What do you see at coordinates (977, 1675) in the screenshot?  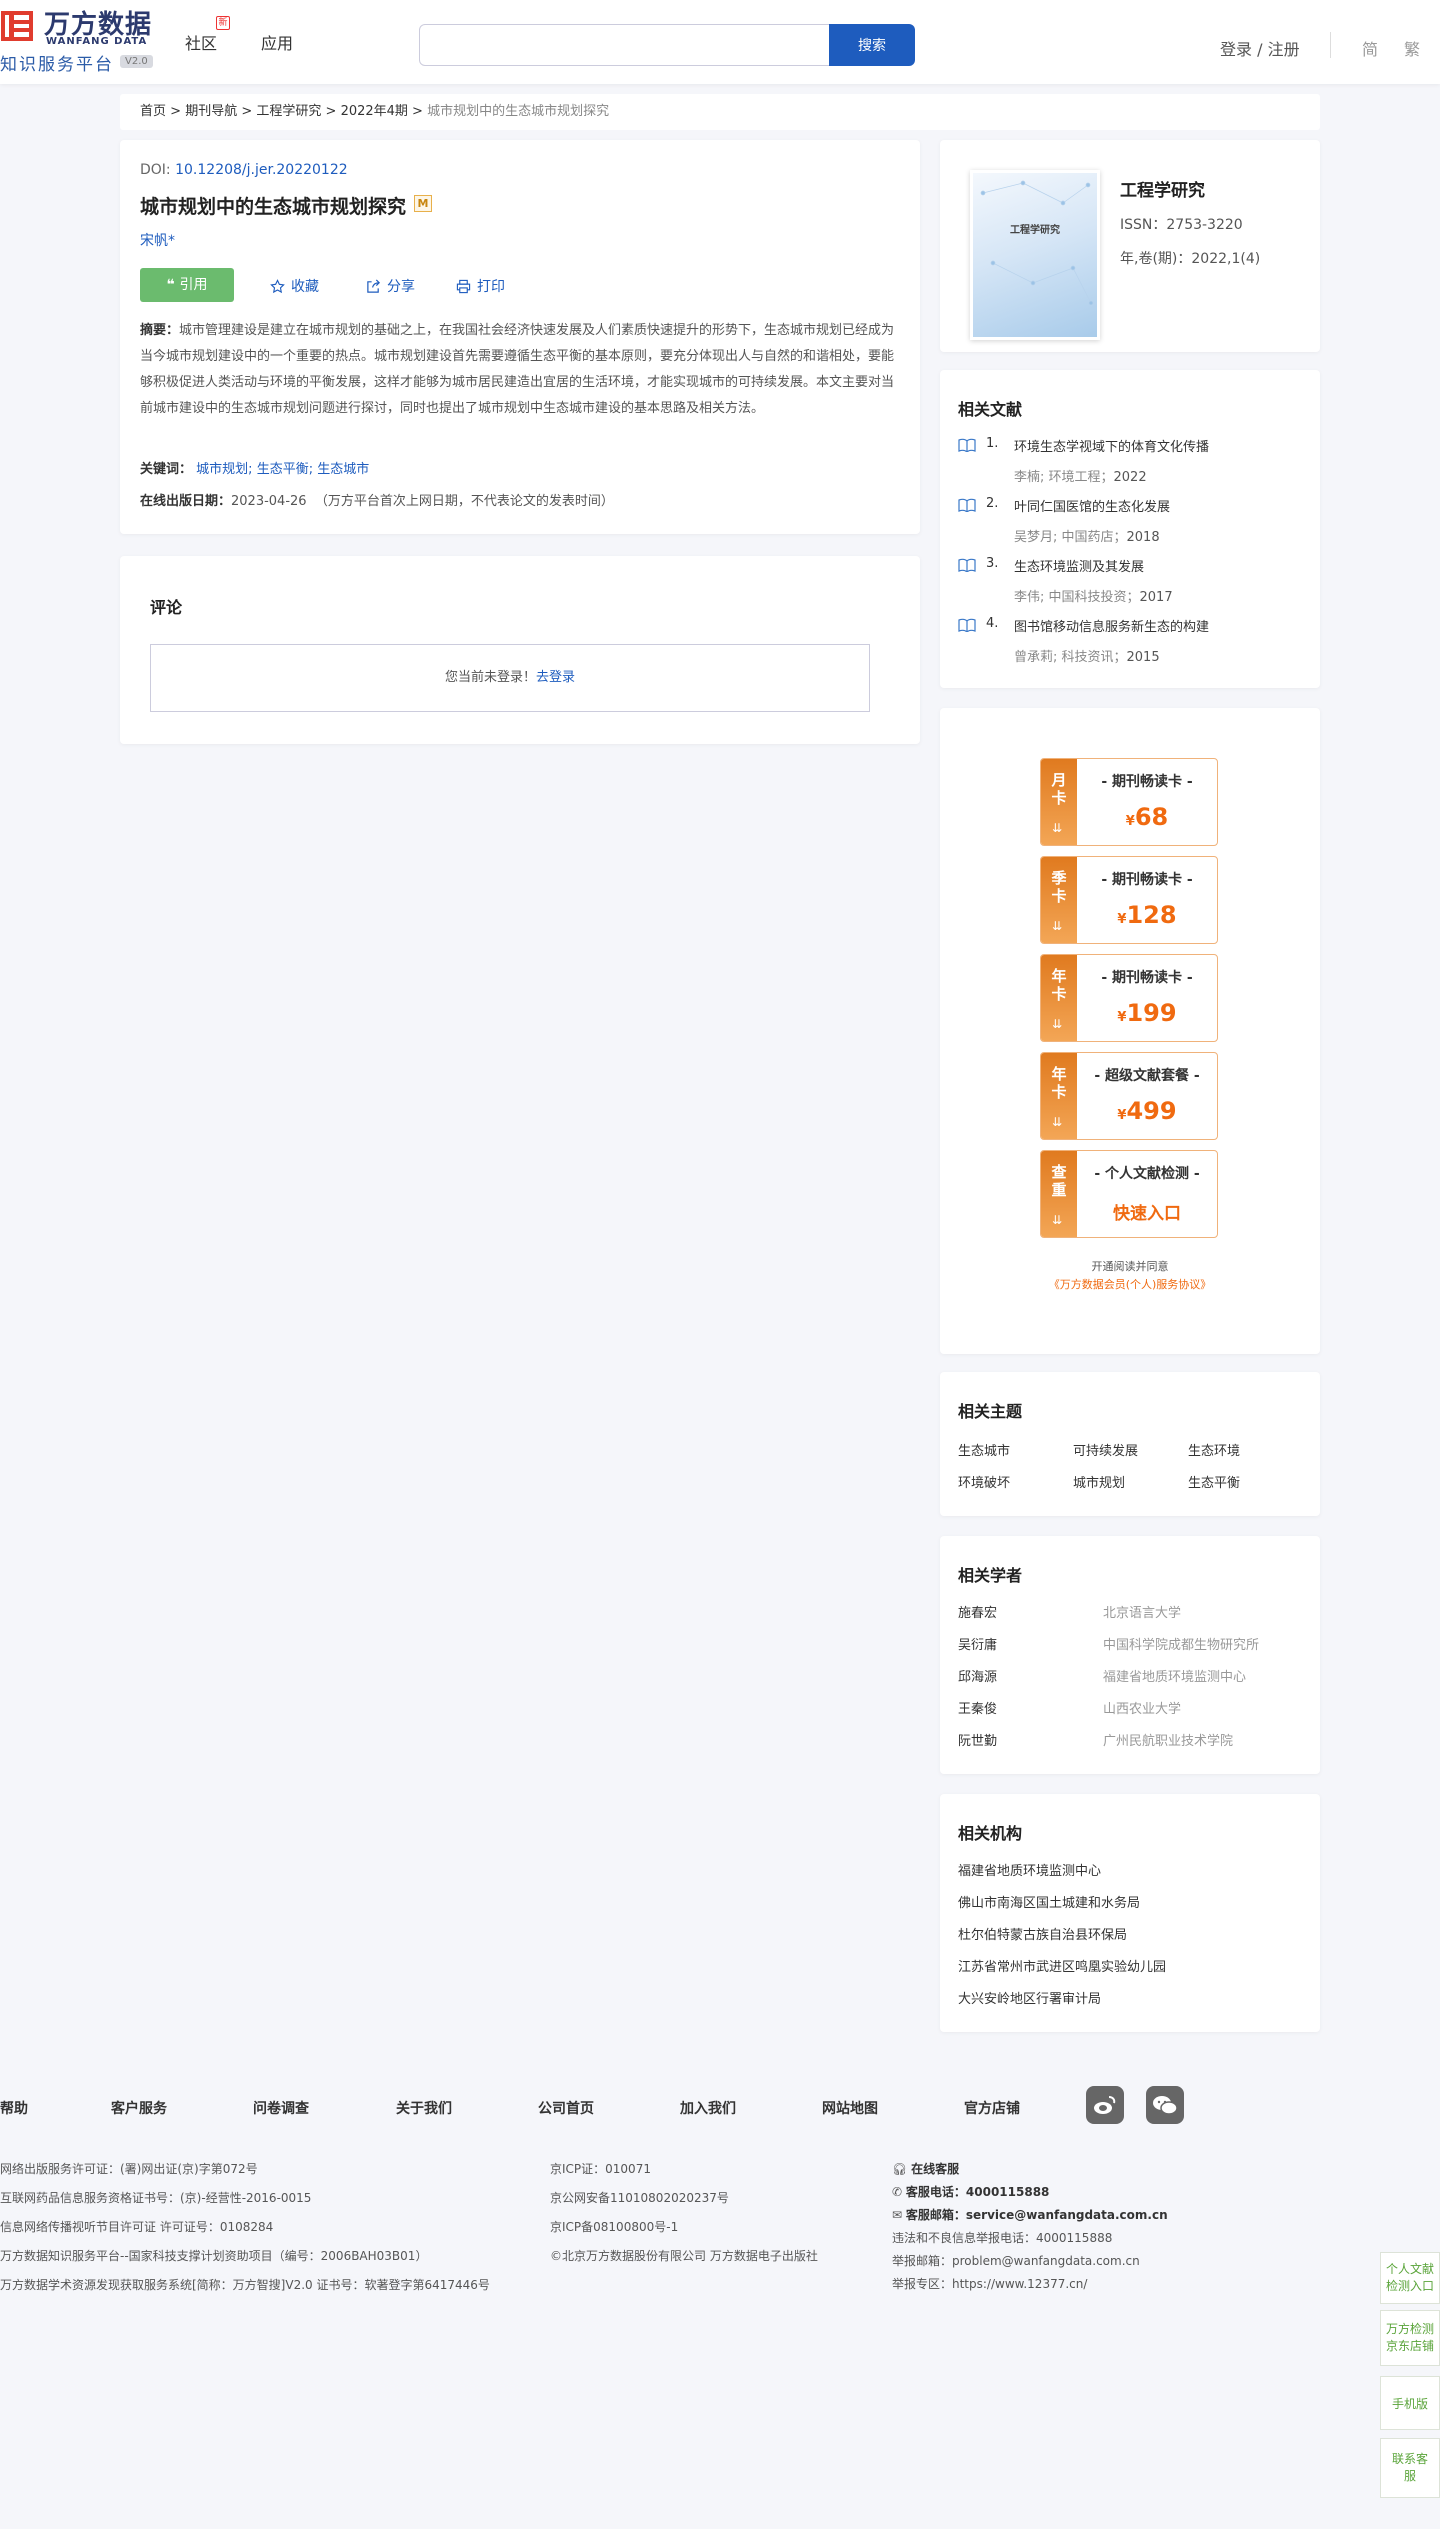 I see `scholar-name: 邱海源` at bounding box center [977, 1675].